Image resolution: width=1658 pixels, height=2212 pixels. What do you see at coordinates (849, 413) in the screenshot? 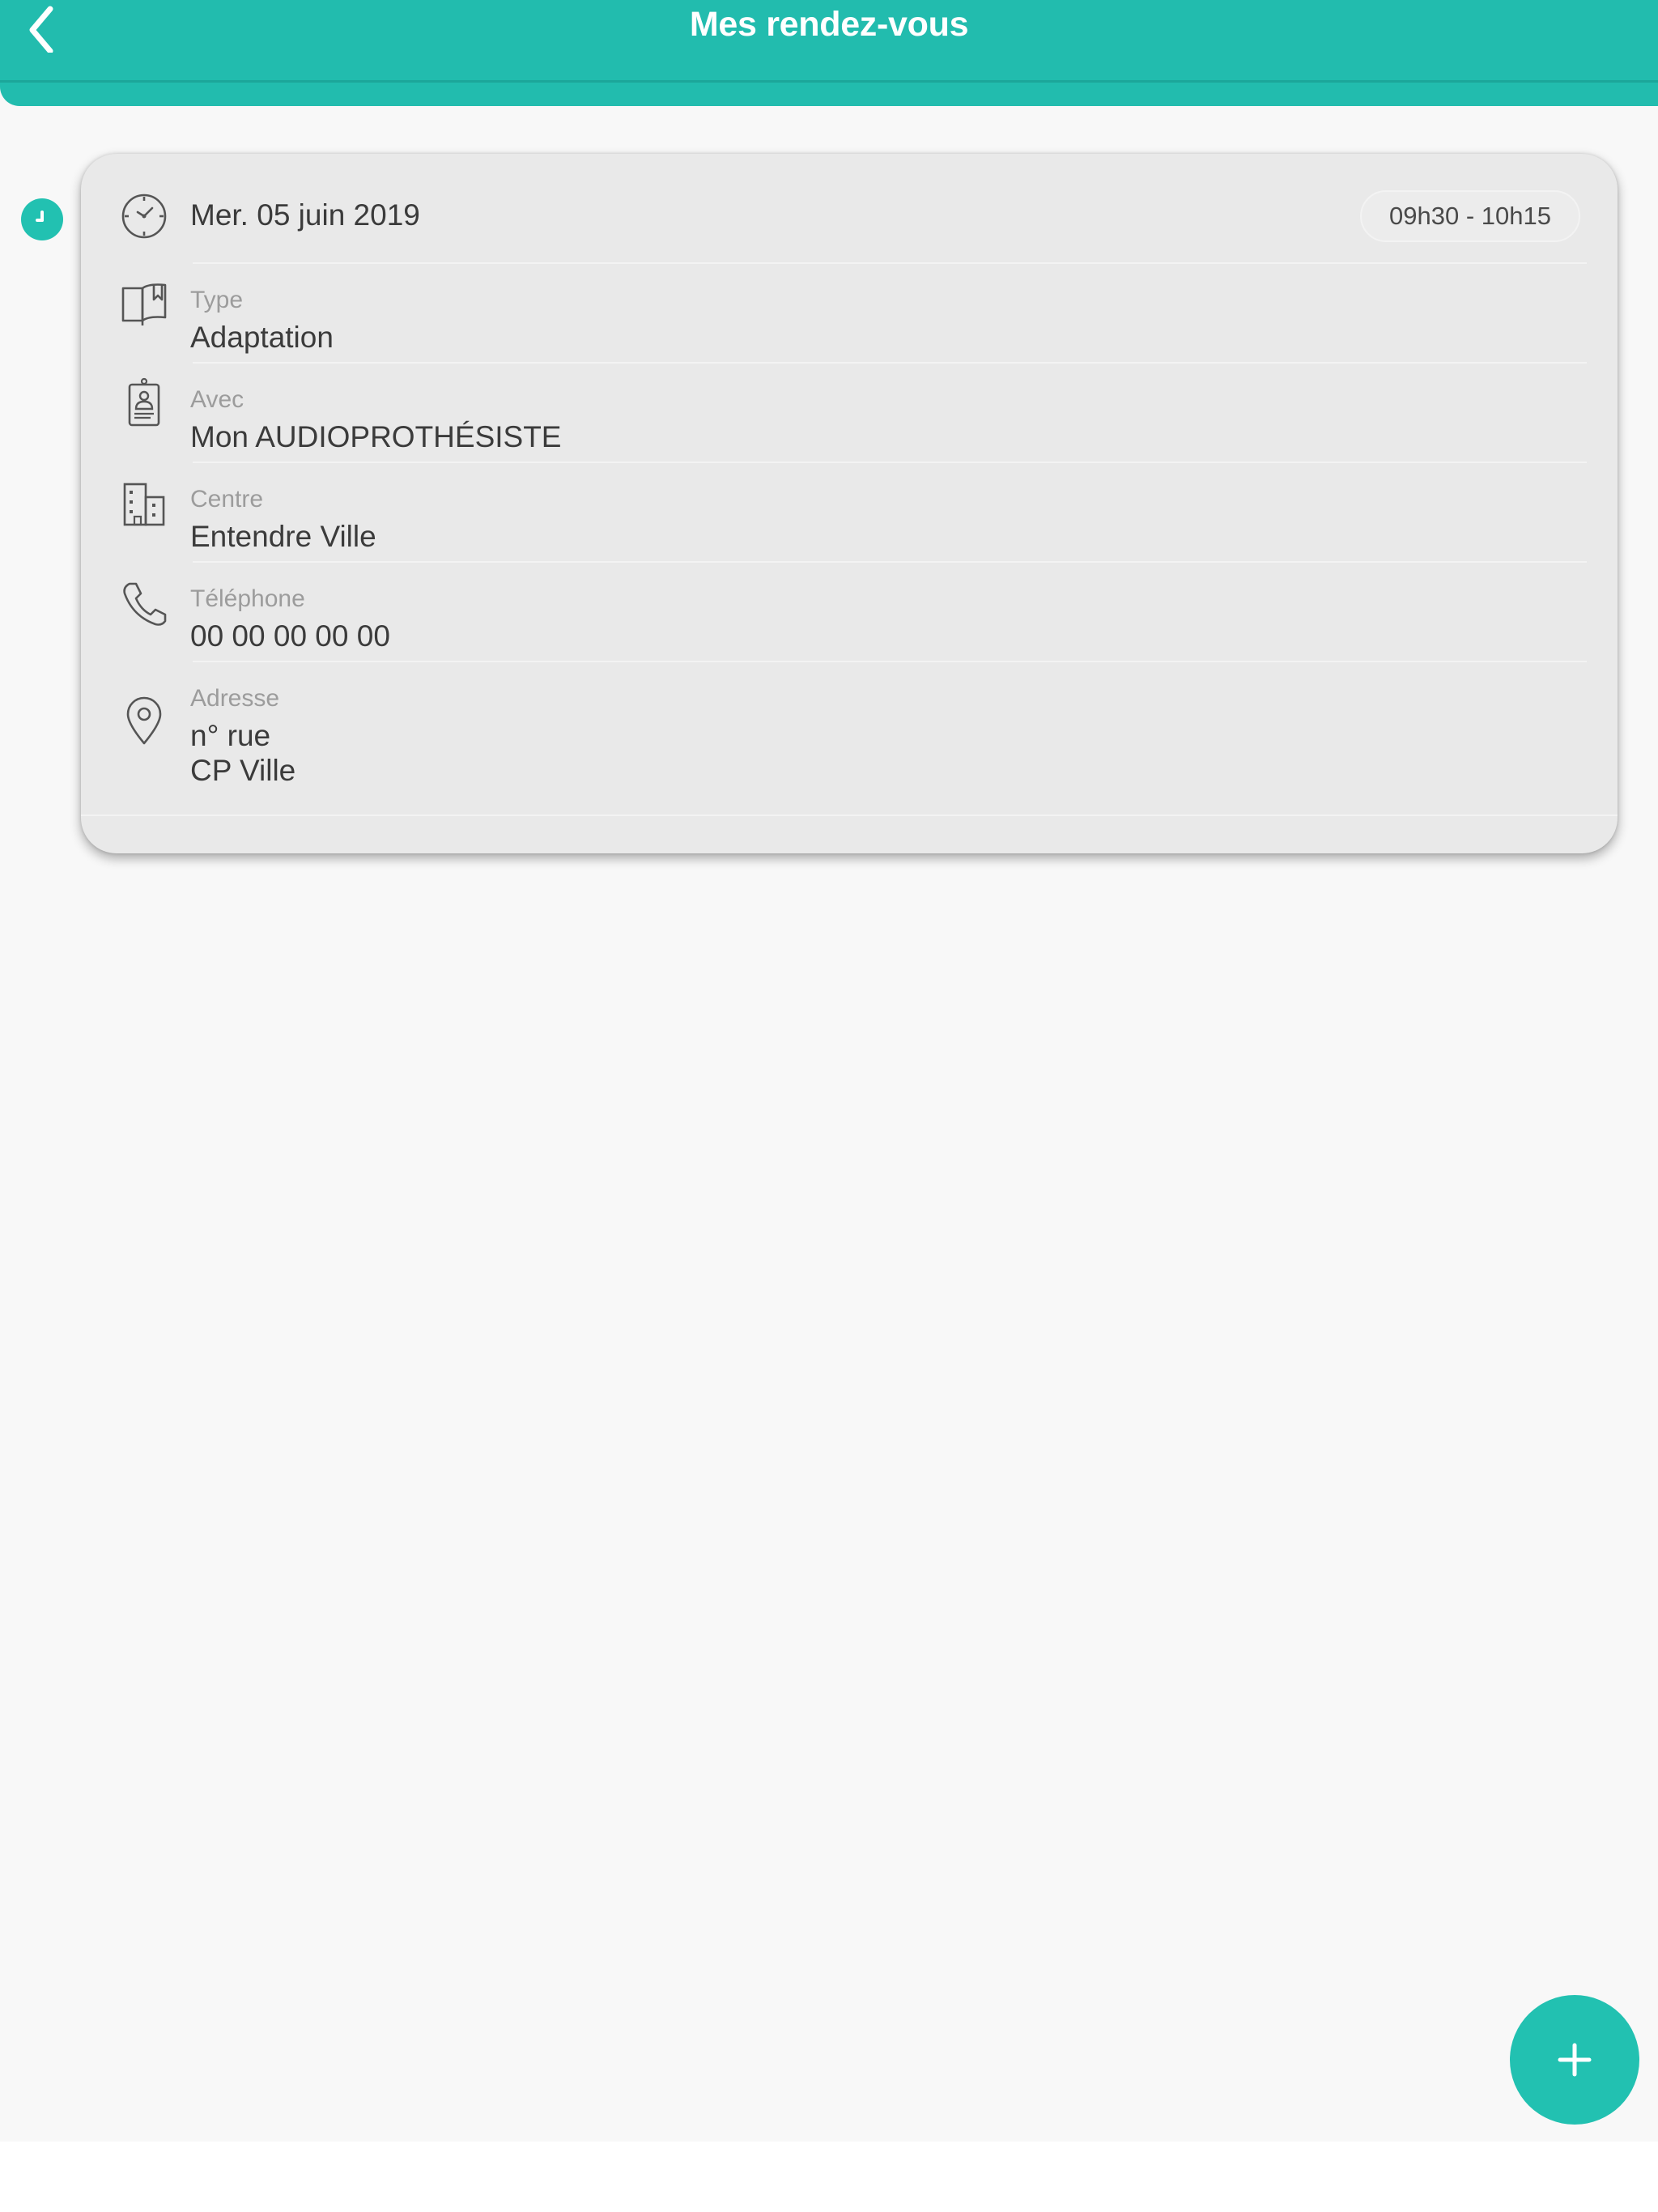
I see `with-row: Avec Mon AUDIOPROTHÉSISTE` at bounding box center [849, 413].